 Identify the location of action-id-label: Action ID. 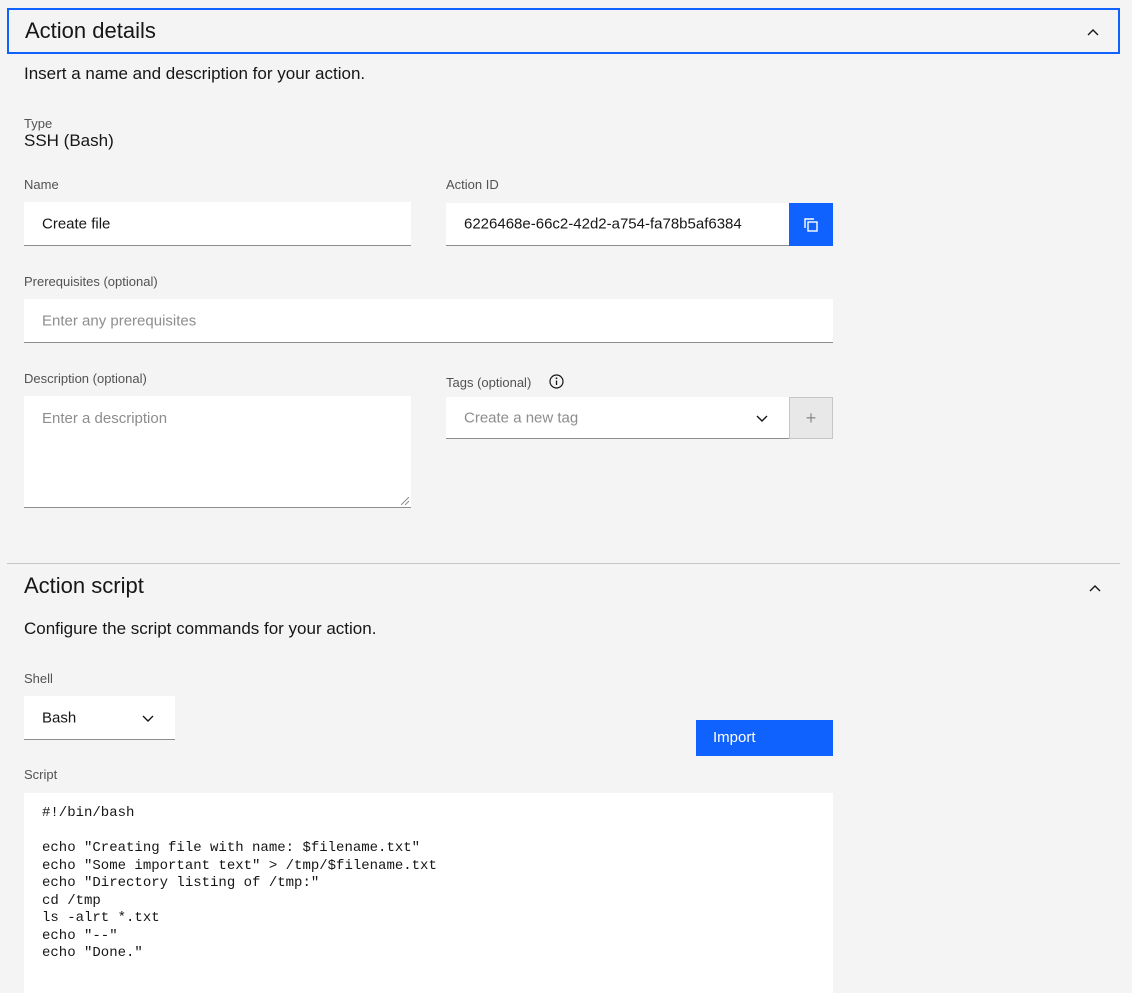
(472, 184).